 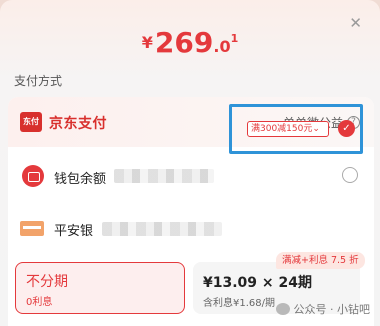 What do you see at coordinates (162, 229) in the screenshot?
I see `blurred-card-number` at bounding box center [162, 229].